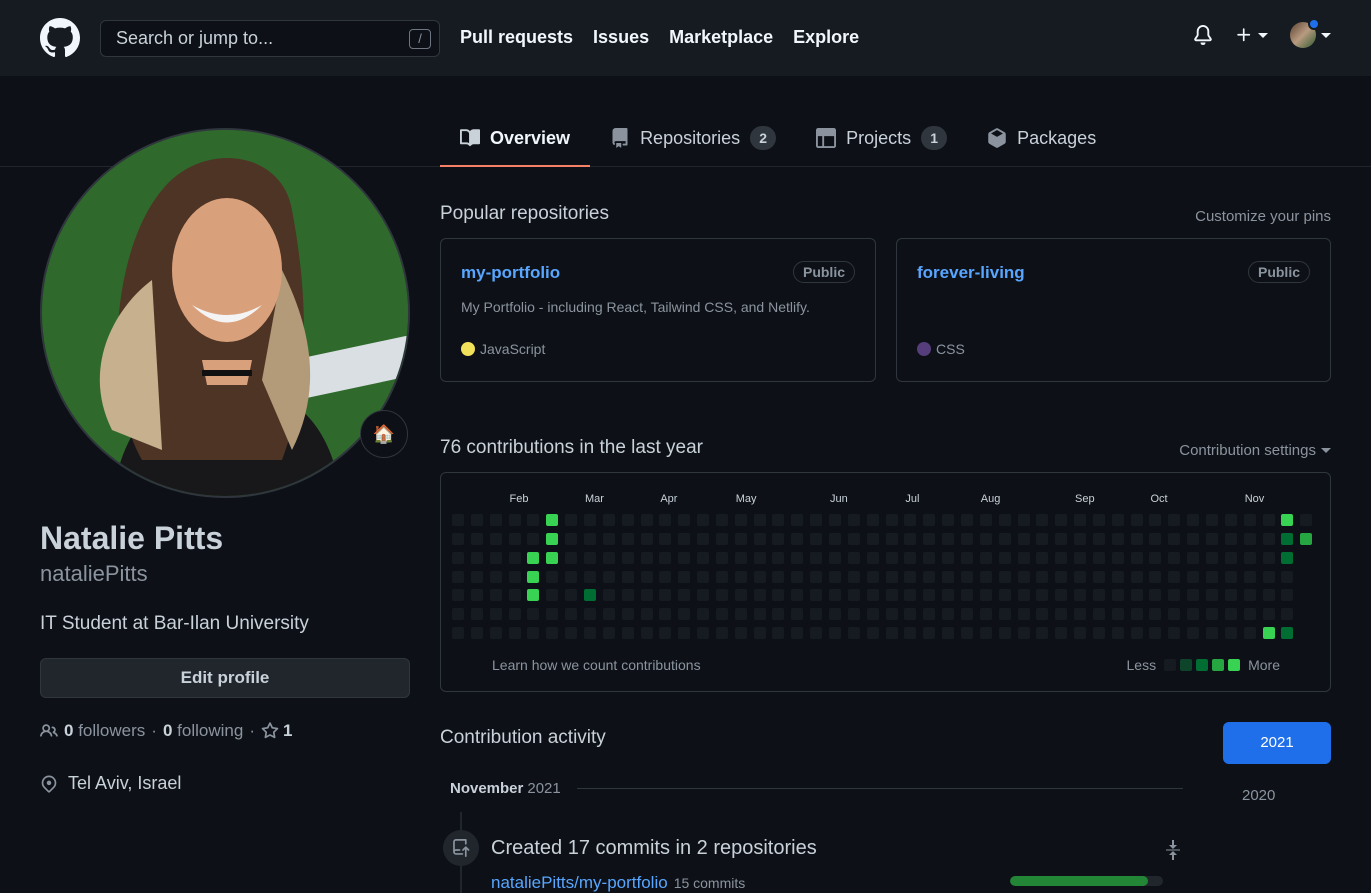 Image resolution: width=1371 pixels, height=893 pixels. Describe the element at coordinates (225, 313) in the screenshot. I see `profile-avatar` at that location.